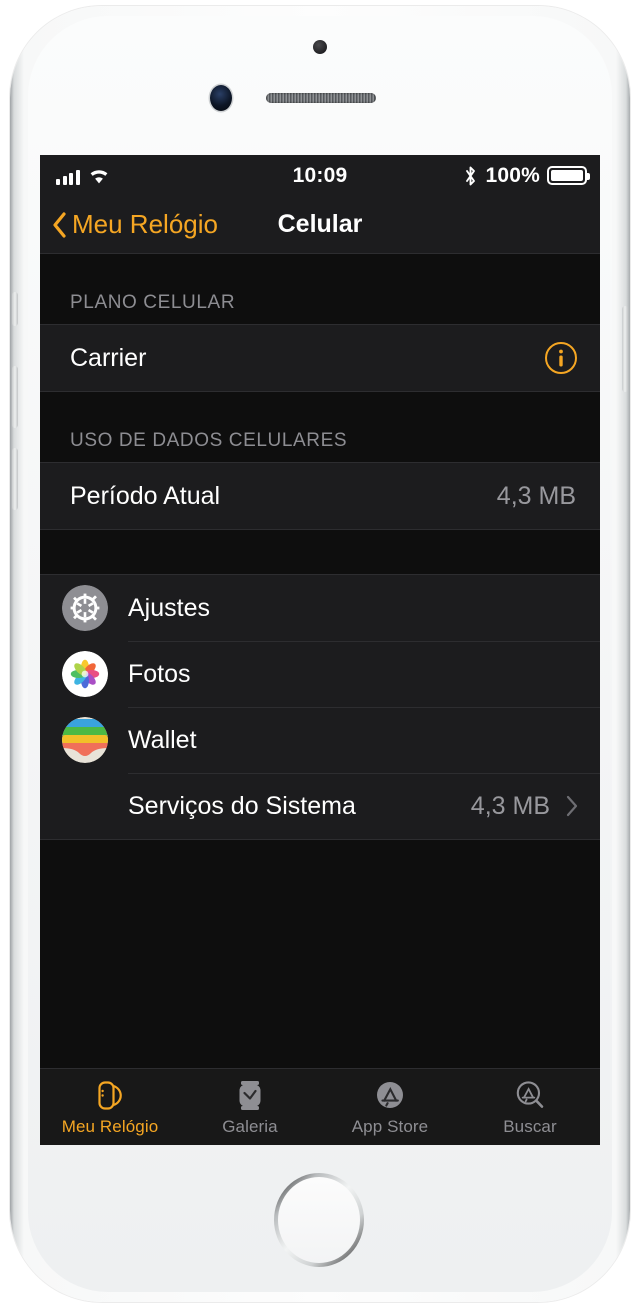 The width and height of the screenshot is (640, 1308). I want to click on status-bar-right: 100%, so click(526, 175).